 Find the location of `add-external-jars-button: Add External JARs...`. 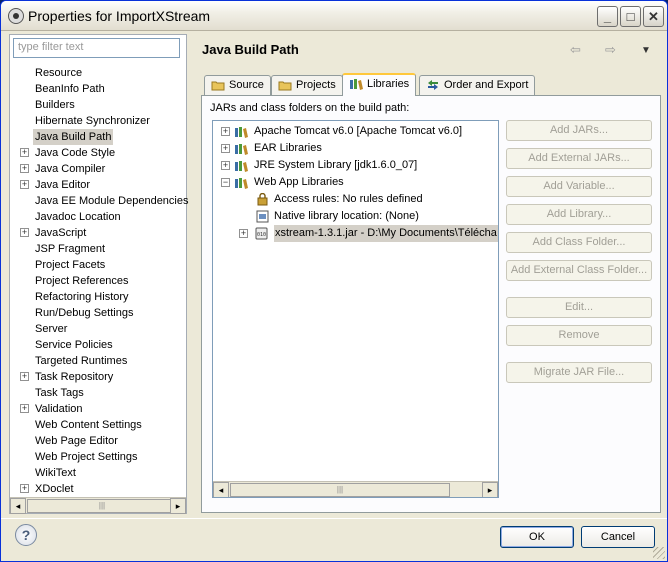

add-external-jars-button: Add External JARs... is located at coordinates (579, 158).